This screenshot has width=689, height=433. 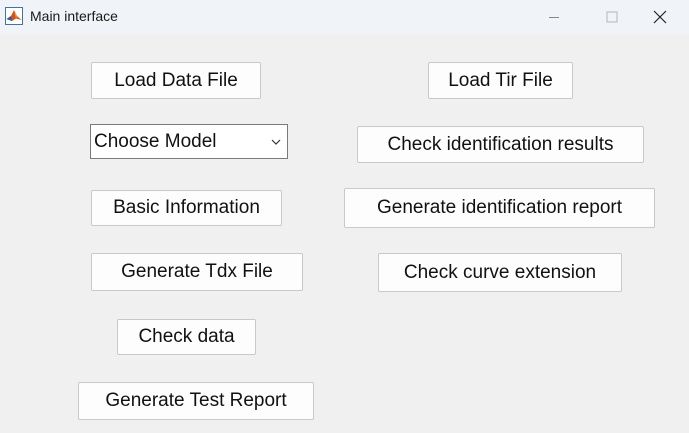 I want to click on load-data-file-button: Load Data File, so click(x=176, y=80).